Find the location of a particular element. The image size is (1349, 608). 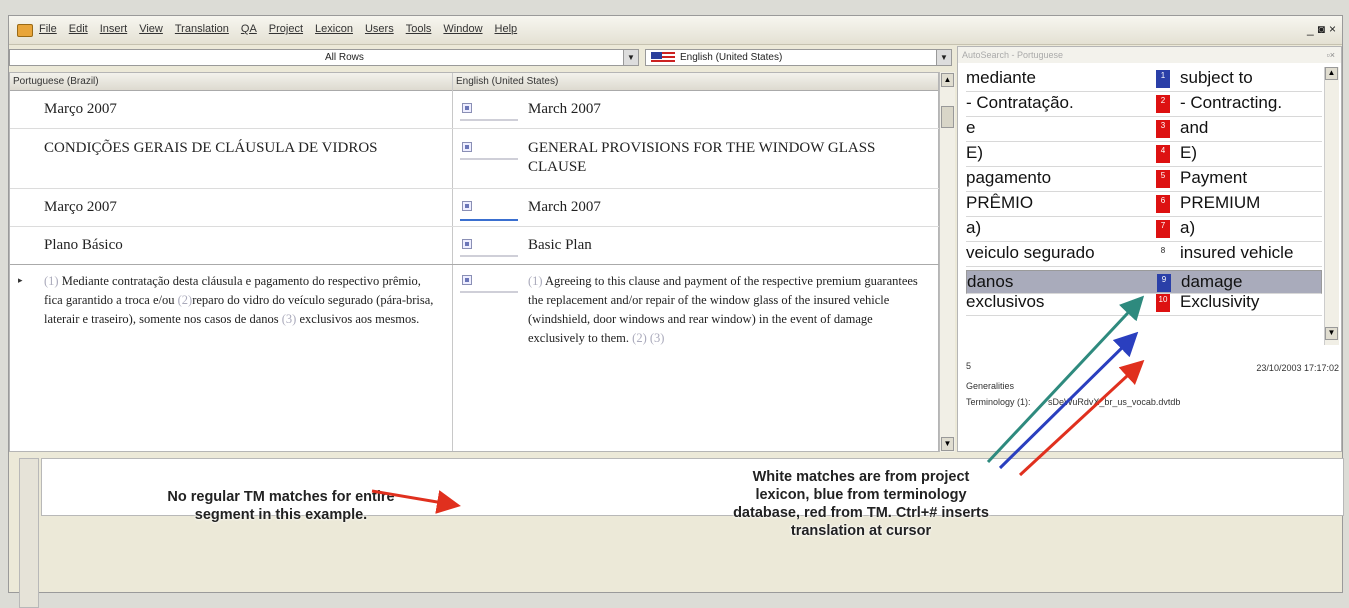

arrow-blue is located at coordinates (1068, 400).